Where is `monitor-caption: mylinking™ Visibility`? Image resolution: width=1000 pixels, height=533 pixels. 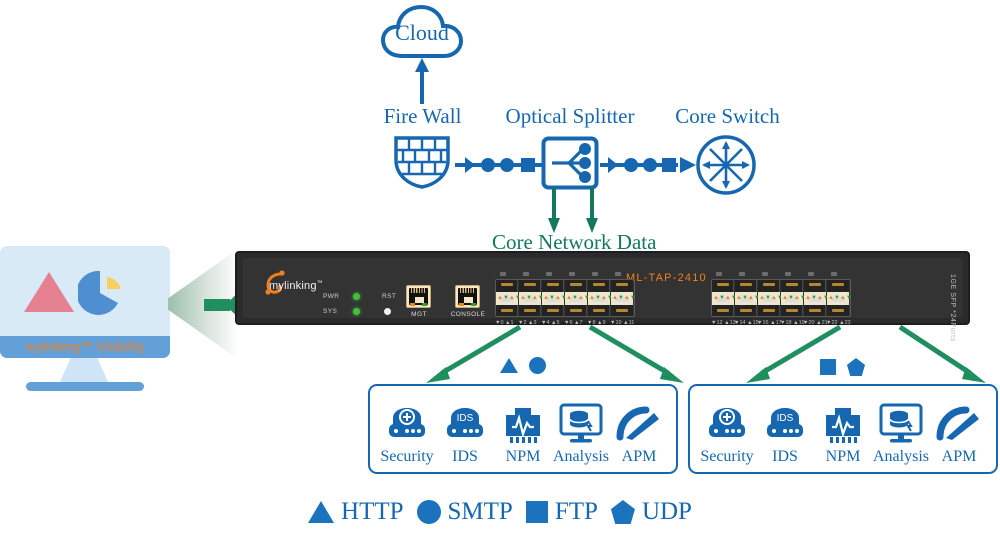 monitor-caption: mylinking™ Visibility is located at coordinates (85, 347).